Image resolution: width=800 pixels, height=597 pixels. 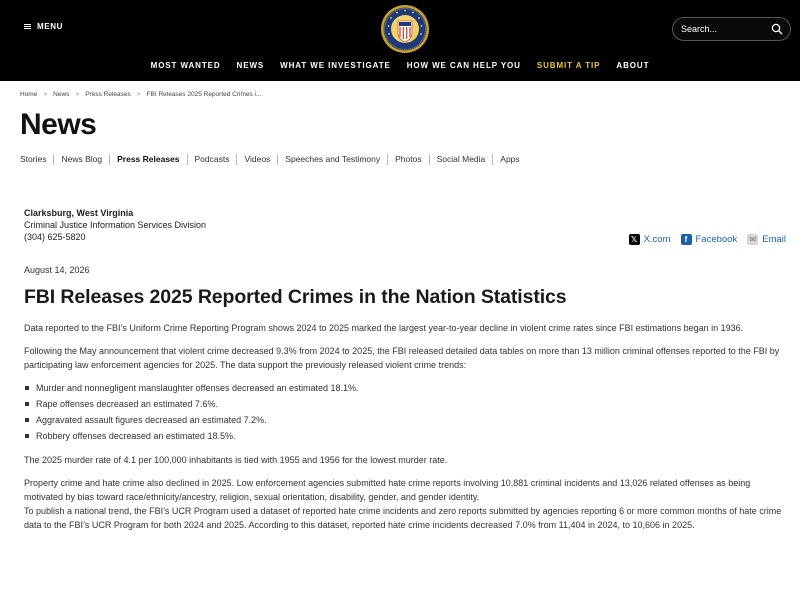 I want to click on contact-phone: (304) 625-5820, so click(x=55, y=237).